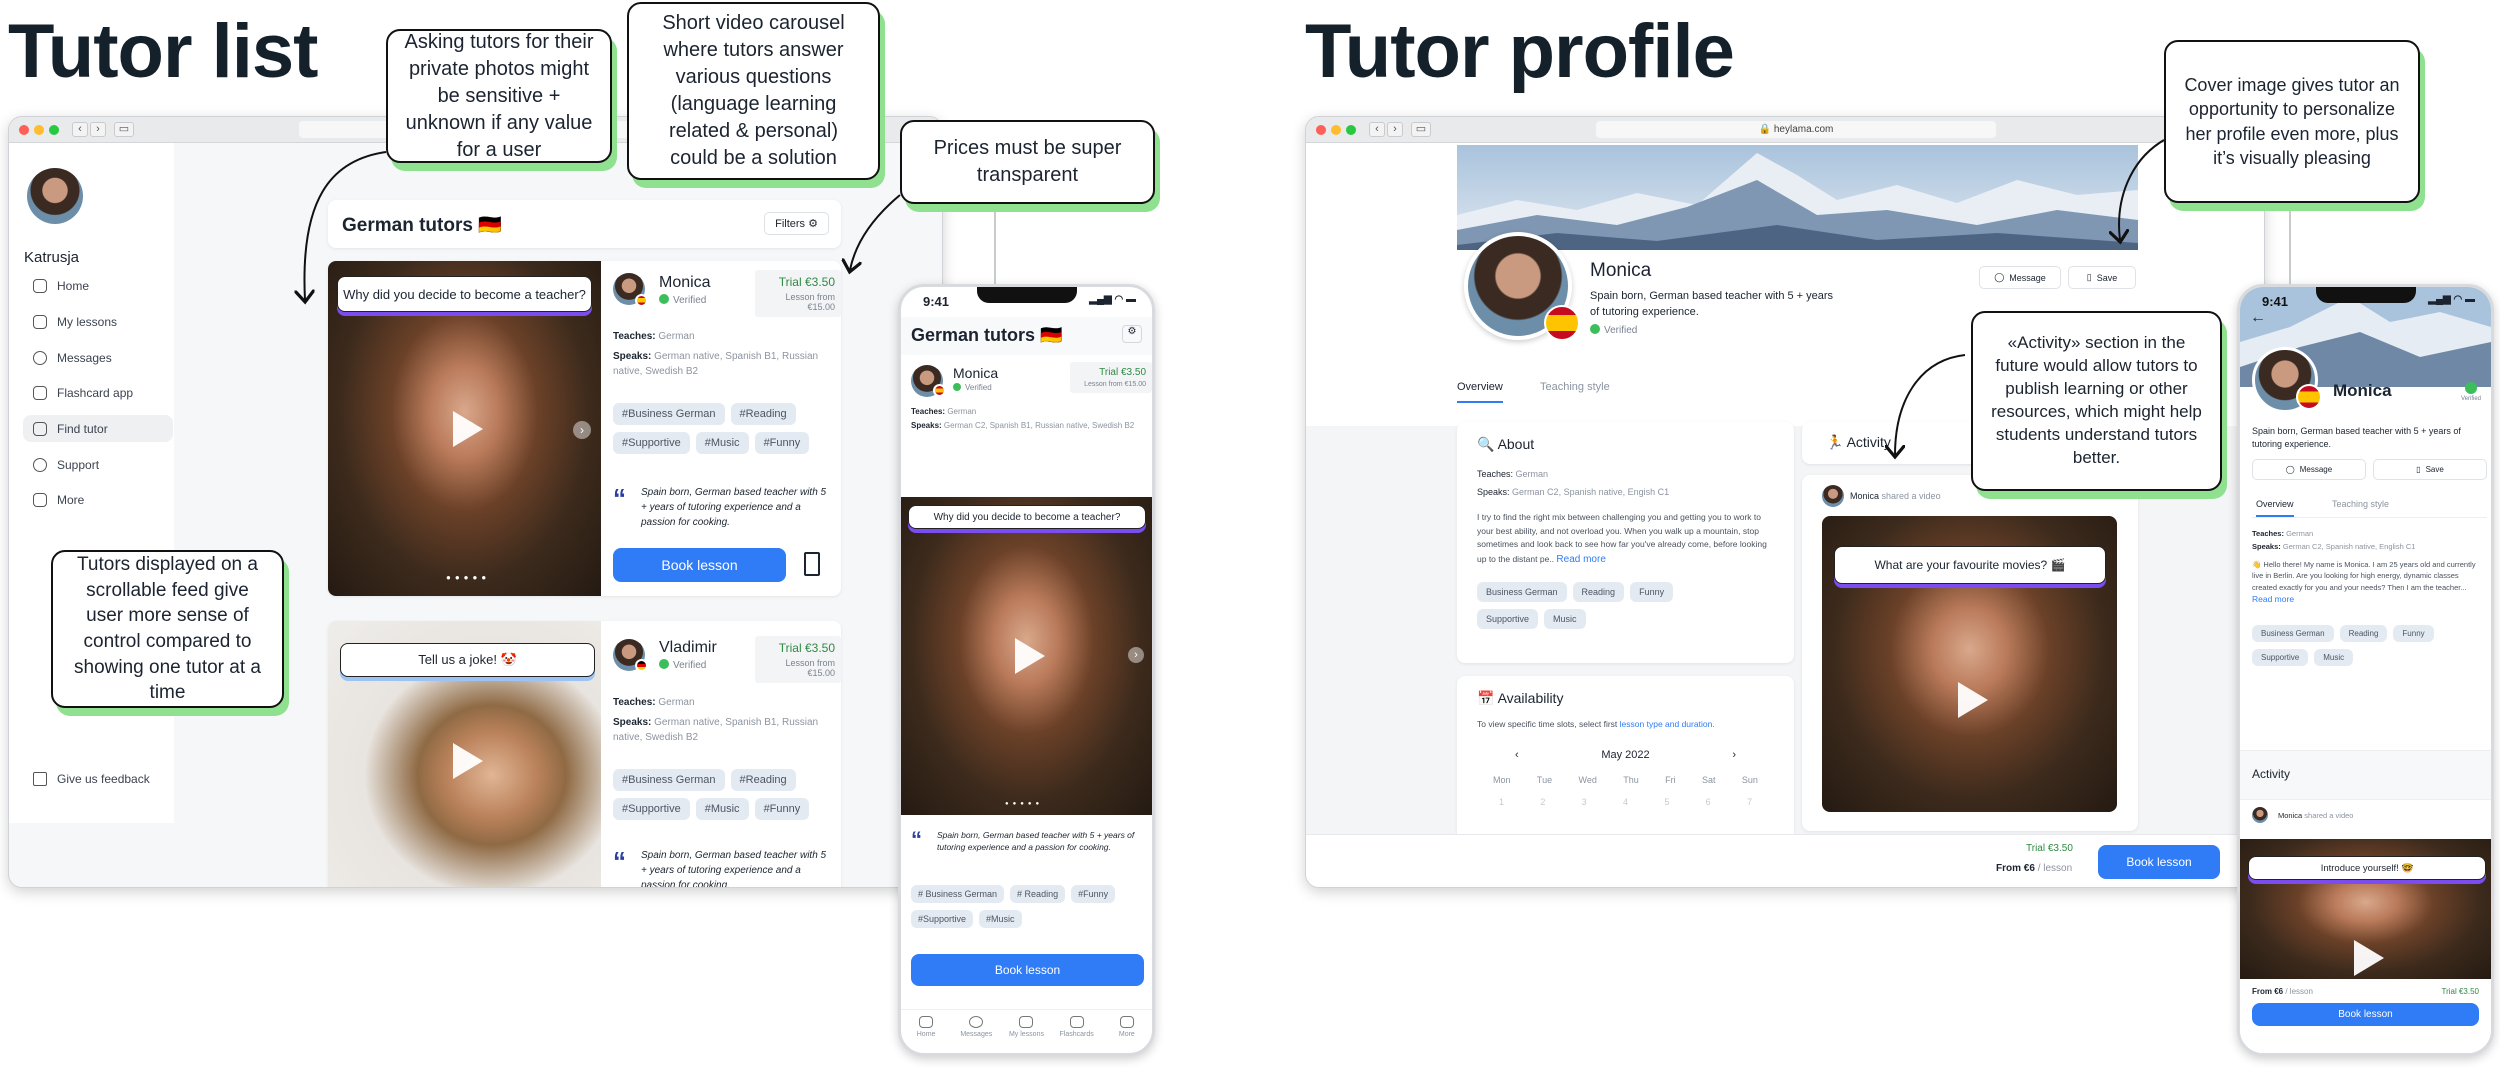 The height and width of the screenshot is (1068, 2500). Describe the element at coordinates (98, 464) in the screenshot. I see `sidebar-item-support: Support` at that location.